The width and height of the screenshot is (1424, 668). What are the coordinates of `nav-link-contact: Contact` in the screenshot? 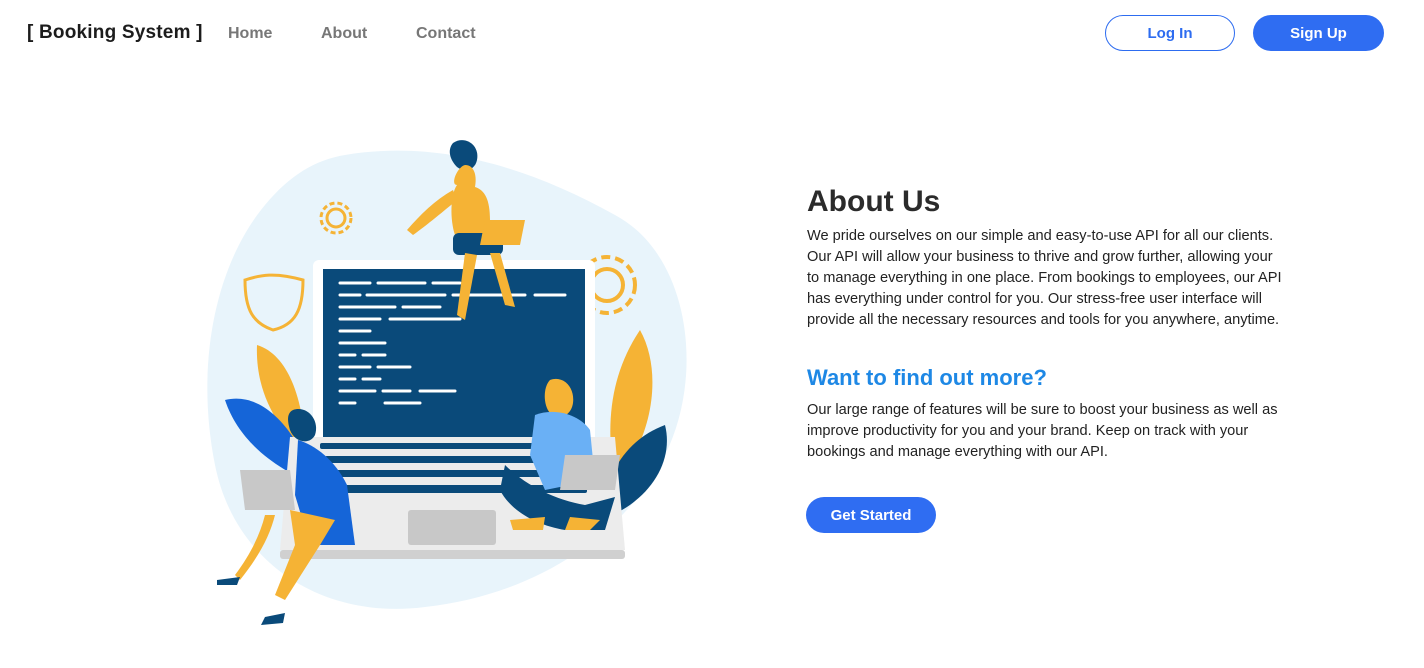 It's located at (446, 34).